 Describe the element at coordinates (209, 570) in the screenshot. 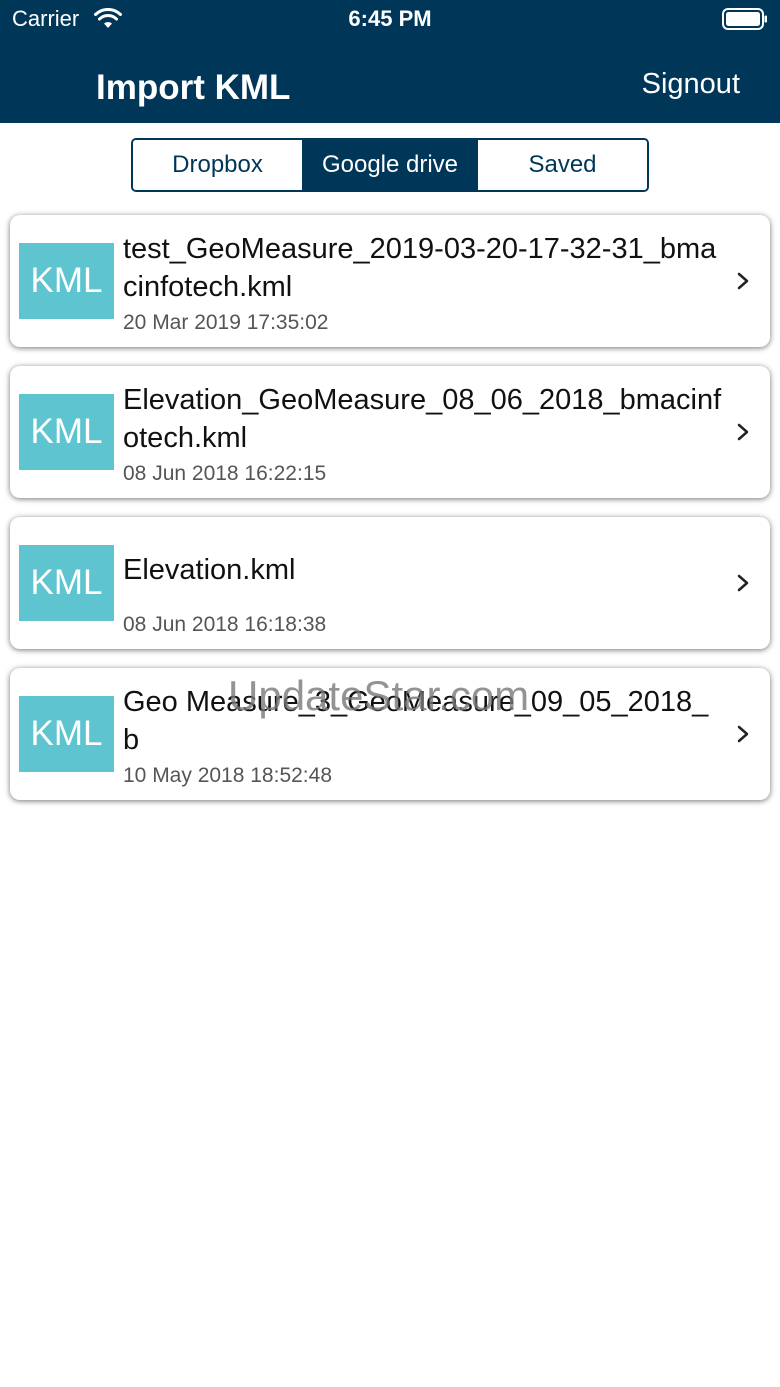

I see `file-name: Elevation.kml` at that location.